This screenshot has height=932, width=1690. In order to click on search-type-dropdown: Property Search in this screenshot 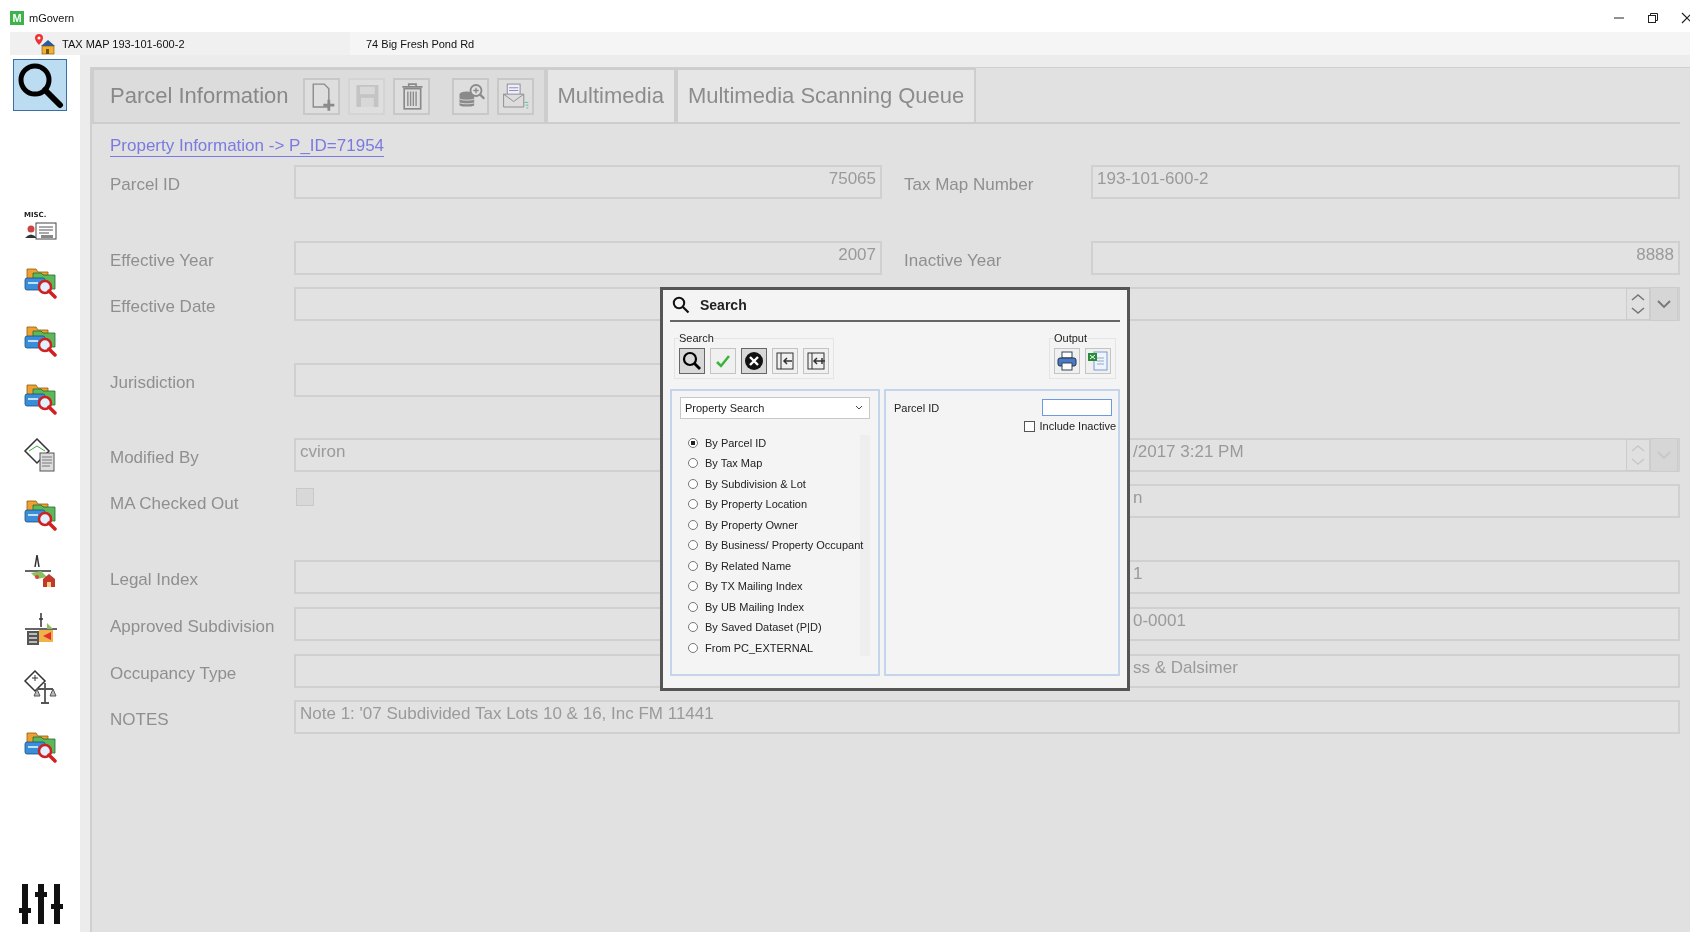, I will do `click(775, 408)`.